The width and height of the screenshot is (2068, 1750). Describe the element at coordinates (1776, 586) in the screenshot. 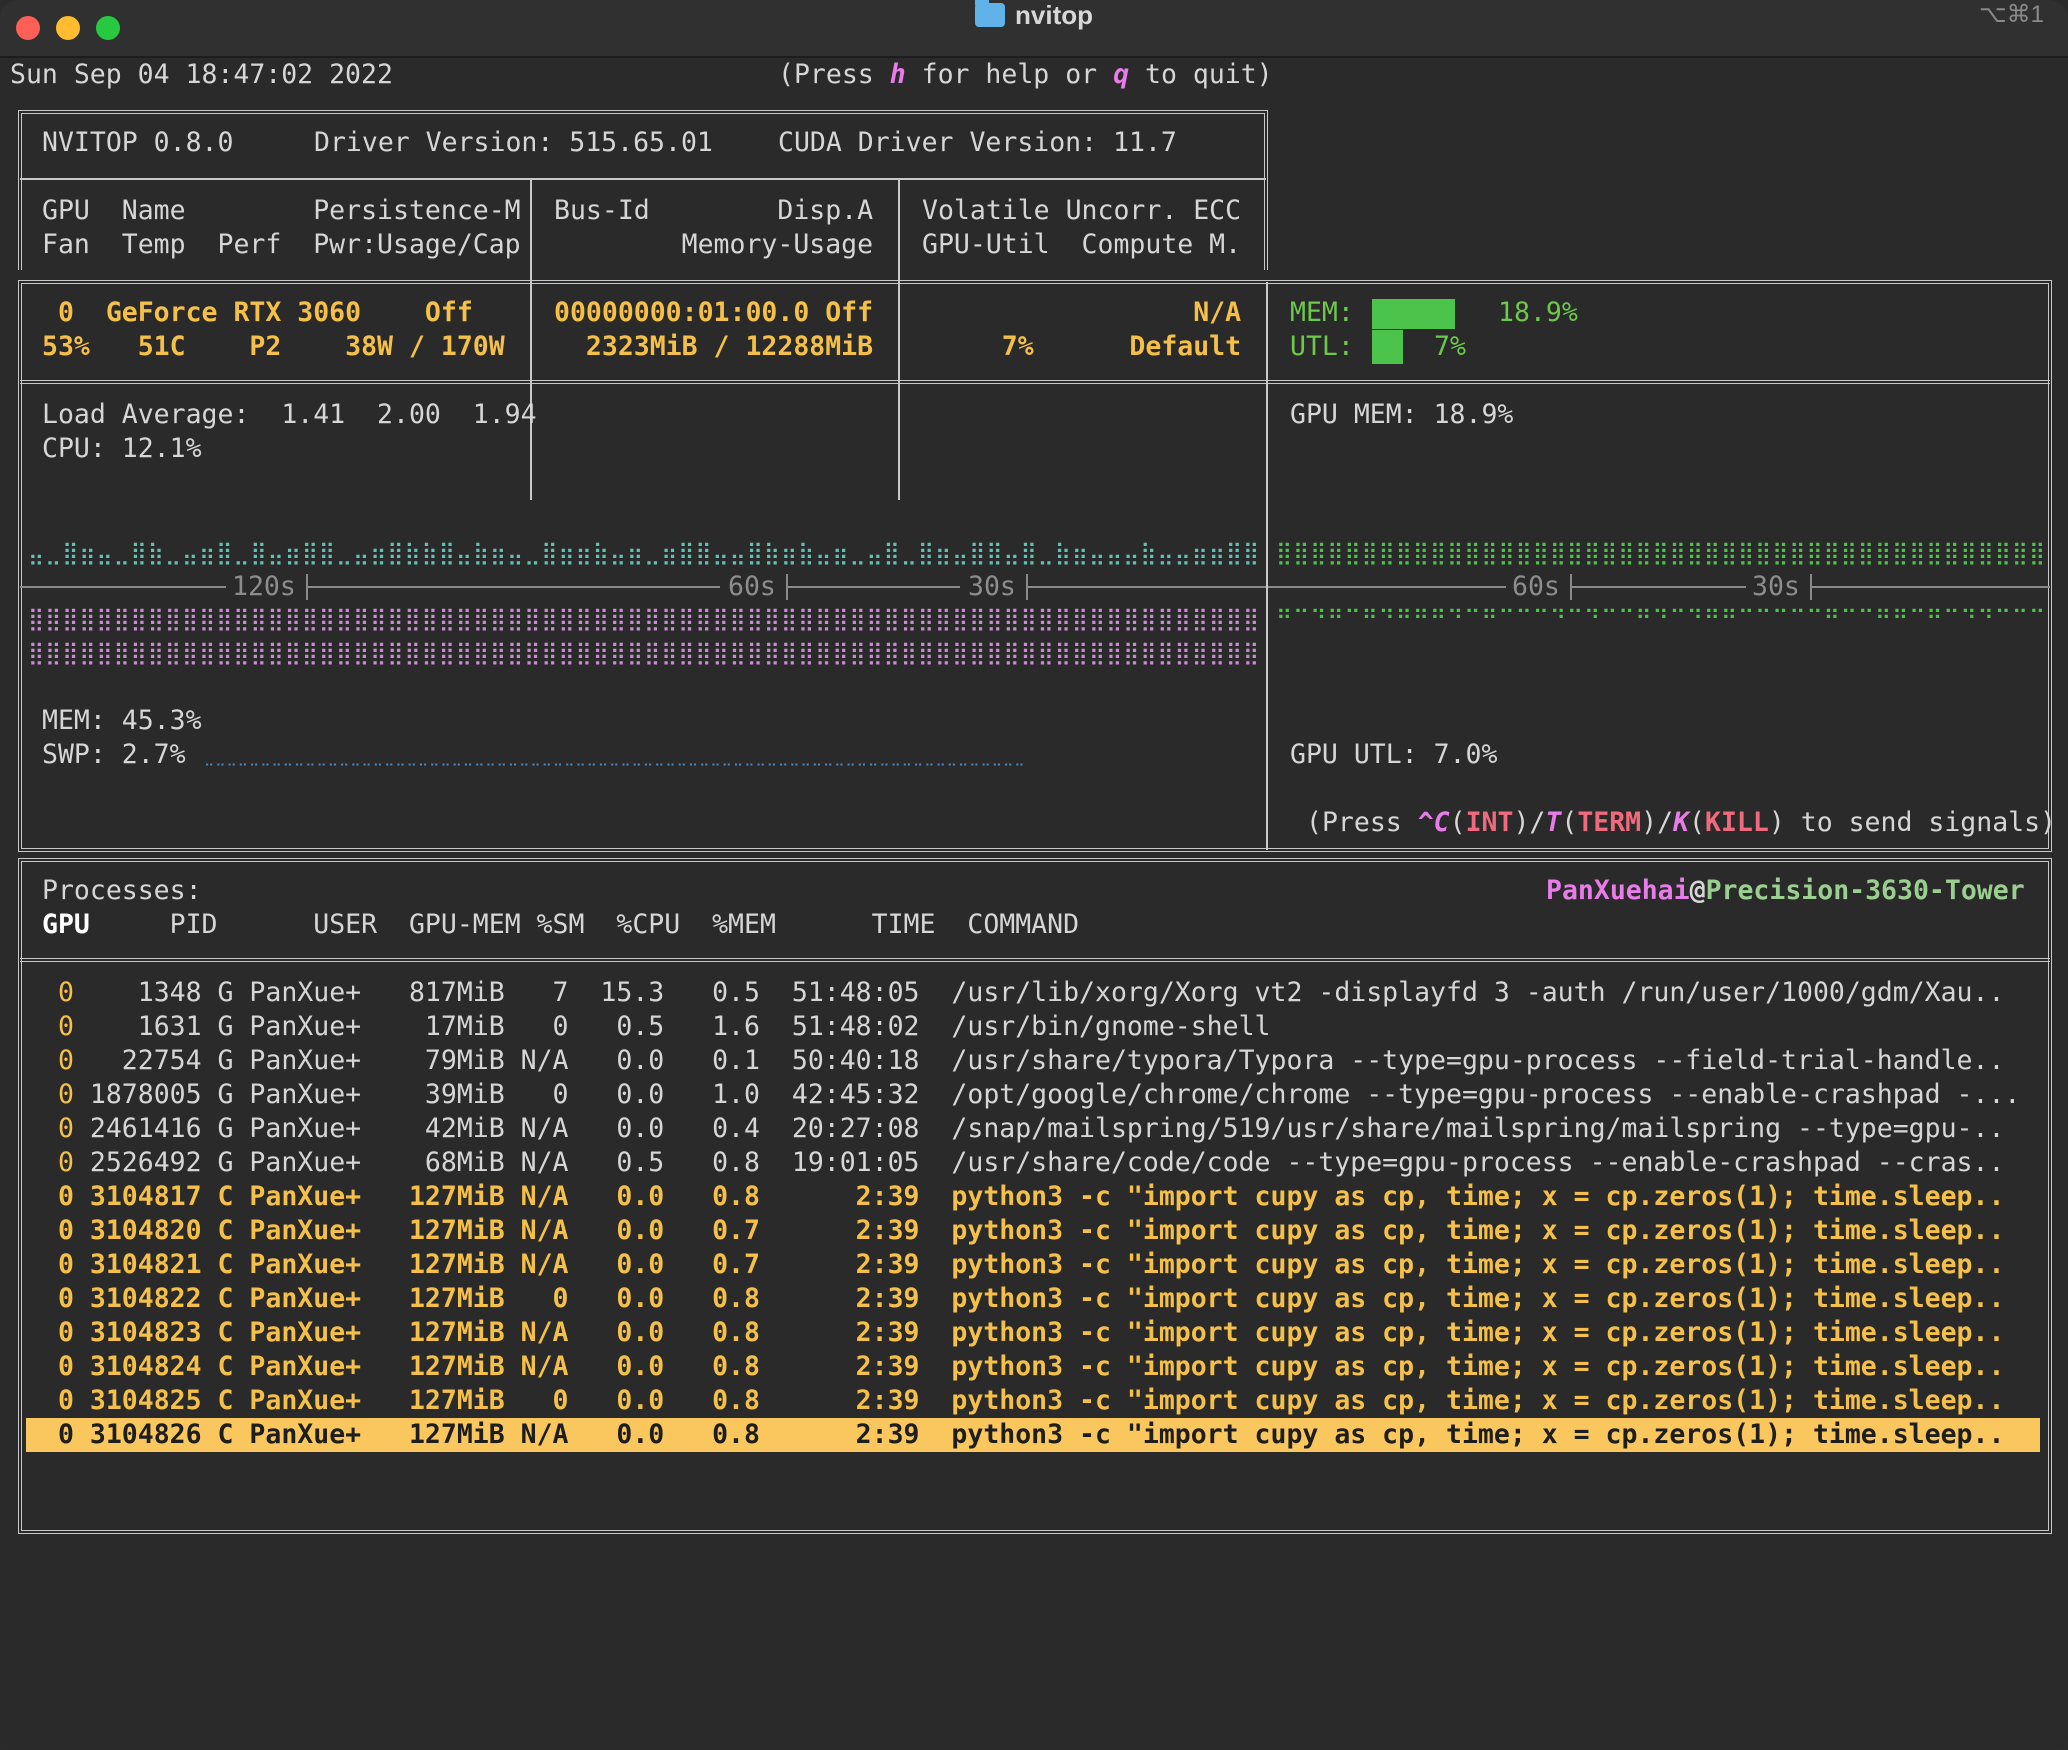

I see `tick-30s-gpu: 30s` at that location.